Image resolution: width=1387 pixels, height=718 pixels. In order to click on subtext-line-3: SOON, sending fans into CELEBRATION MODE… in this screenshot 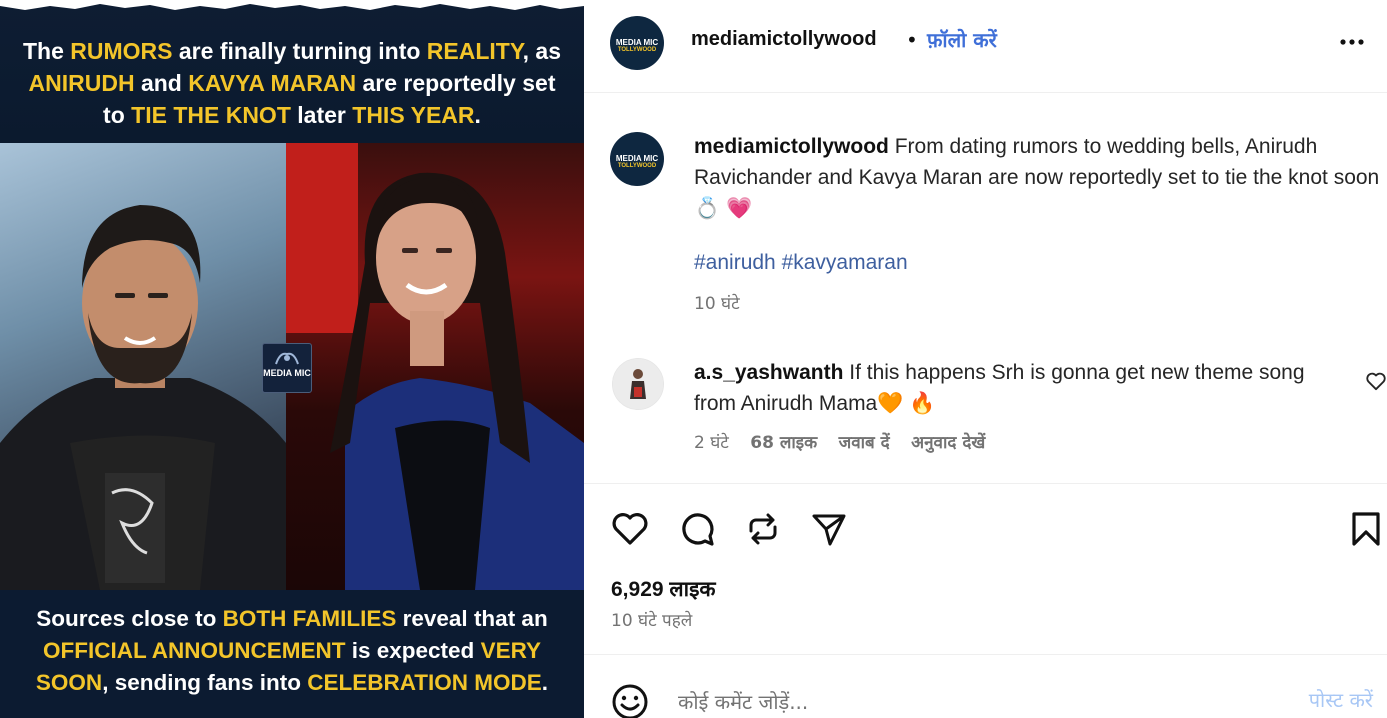, I will do `click(292, 683)`.